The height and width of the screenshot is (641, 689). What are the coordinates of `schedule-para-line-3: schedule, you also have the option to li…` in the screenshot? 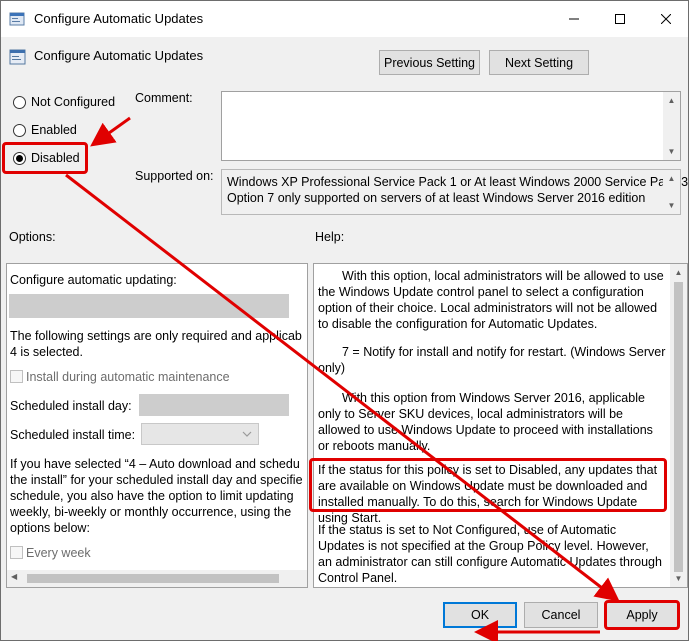 It's located at (152, 496).